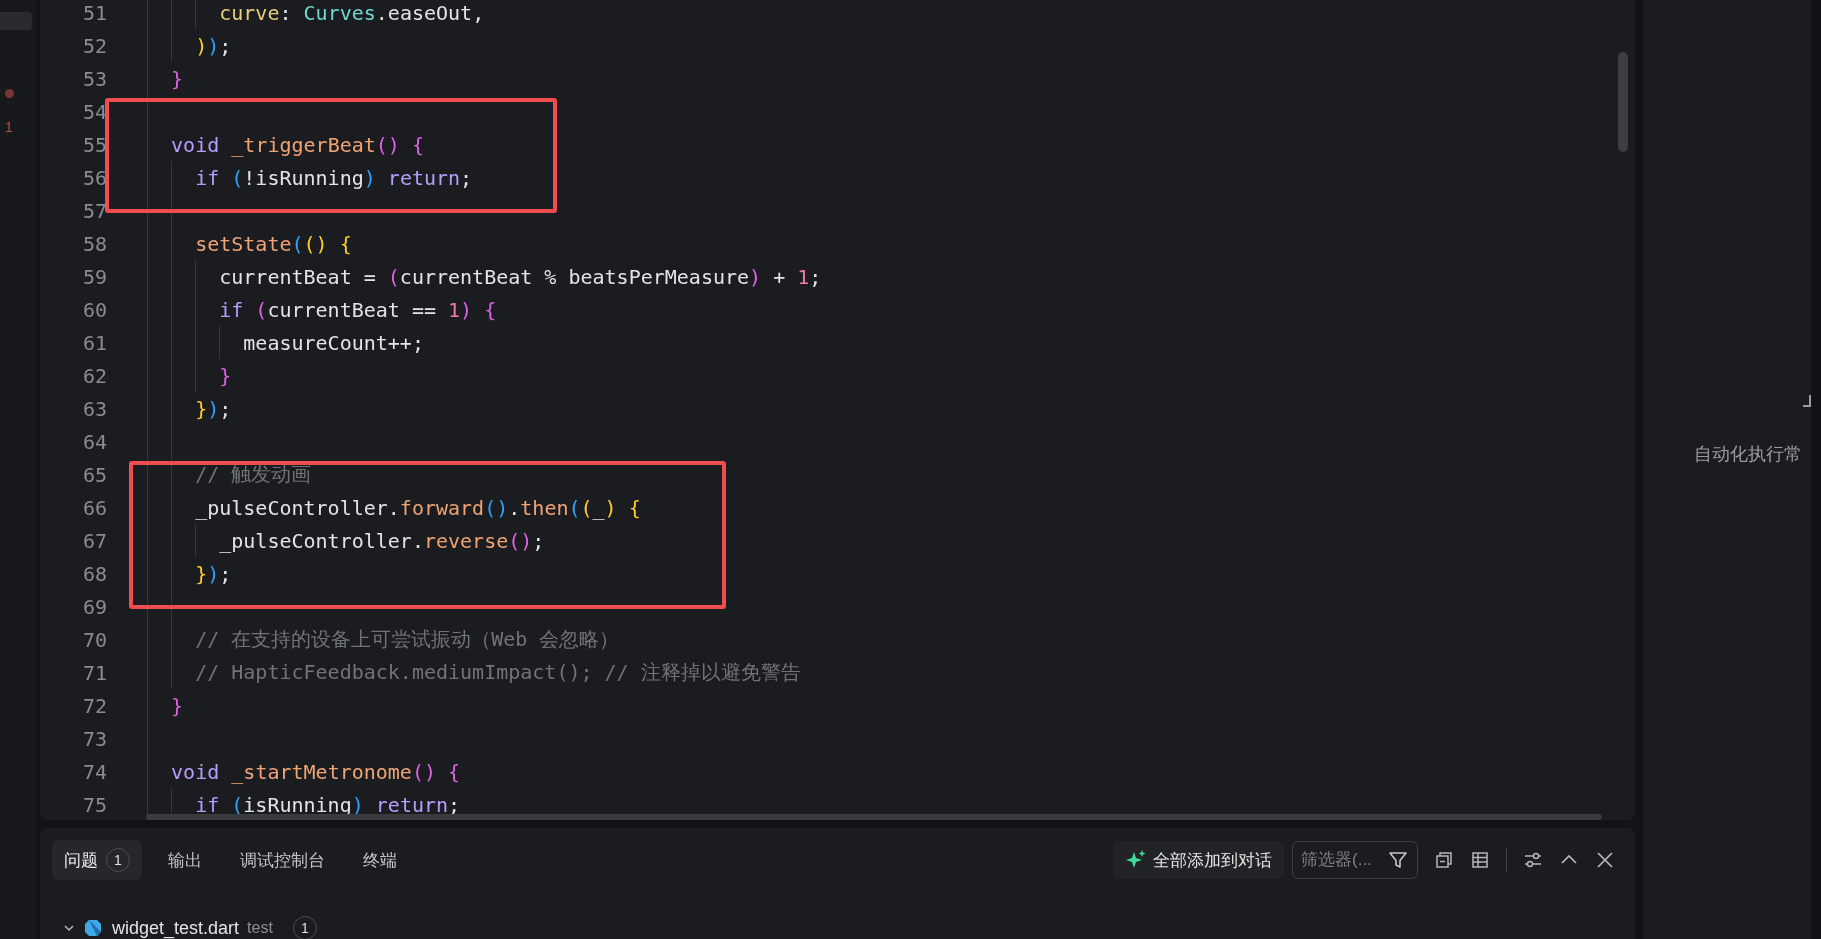  What do you see at coordinates (94, 804) in the screenshot?
I see `line-number: 75` at bounding box center [94, 804].